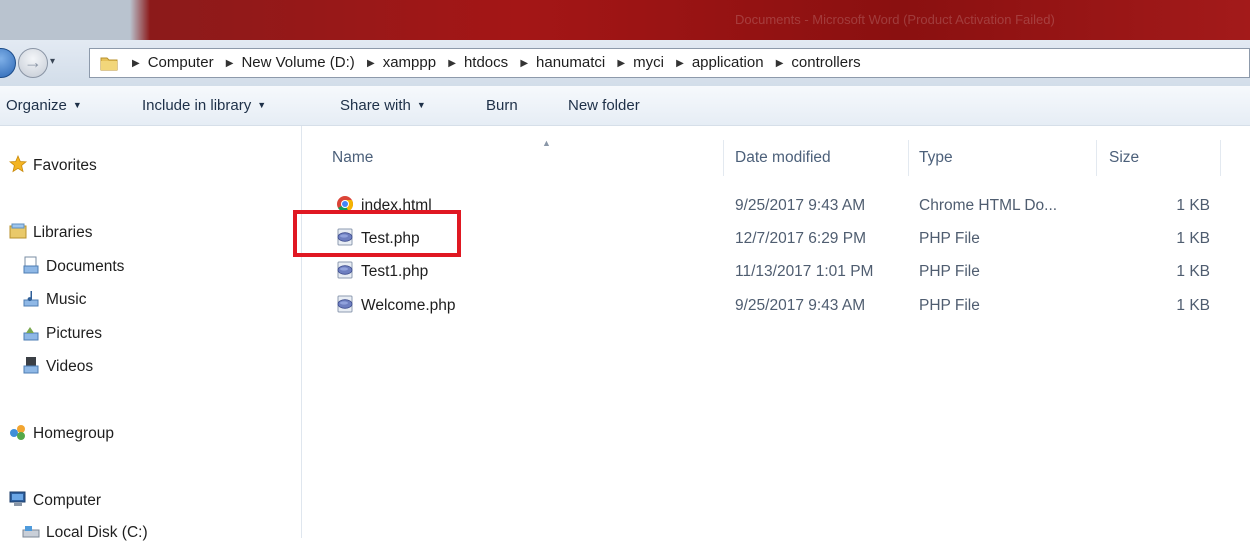  What do you see at coordinates (73, 433) in the screenshot?
I see `nav-item-label: Homegroup` at bounding box center [73, 433].